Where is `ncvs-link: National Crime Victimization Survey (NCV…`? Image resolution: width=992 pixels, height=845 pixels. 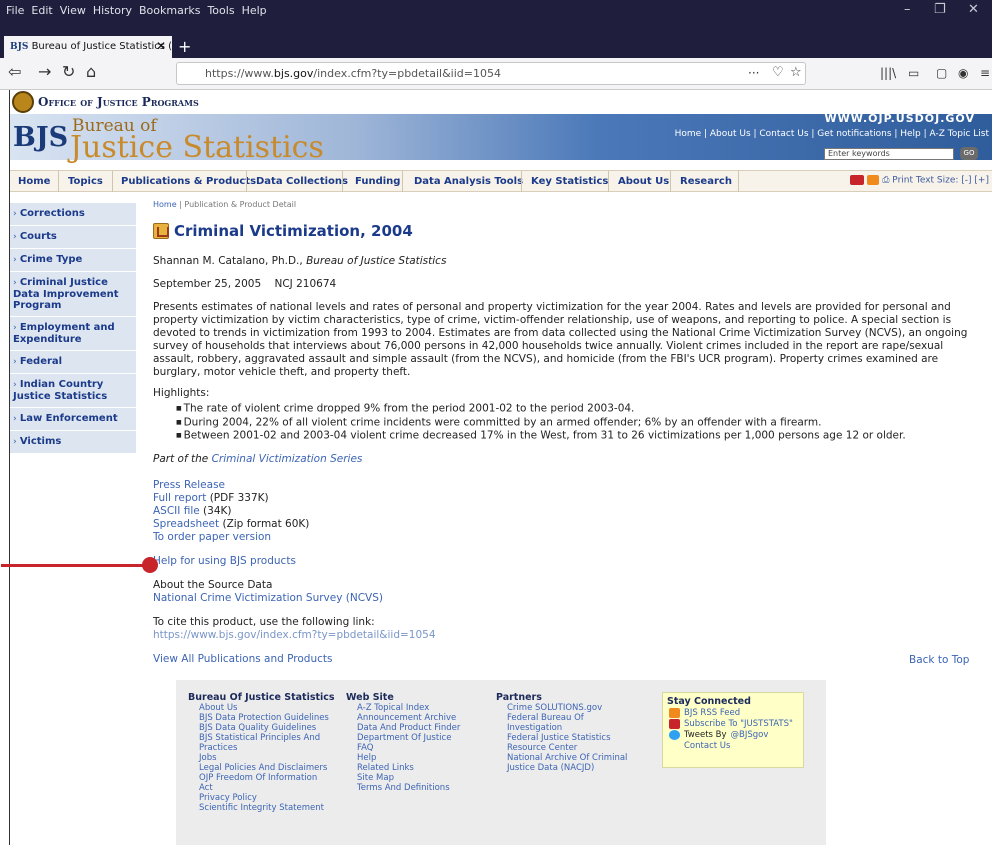
ncvs-link: National Crime Victimization Survey (NCV… is located at coordinates (568, 598).